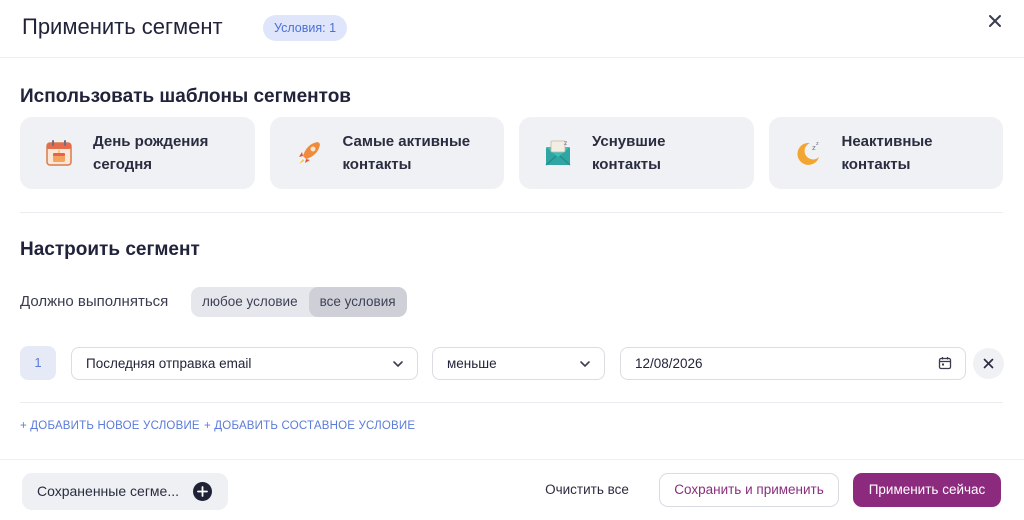 Image resolution: width=1024 pixels, height=520 pixels. Describe the element at coordinates (511, 402) in the screenshot. I see `condition-divider` at that location.